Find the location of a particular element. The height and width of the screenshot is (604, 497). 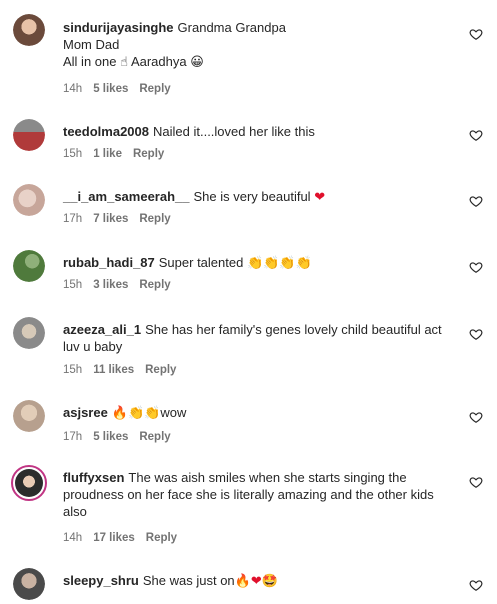

fire-clap-emoji: 🔥👏👏 is located at coordinates (136, 413).